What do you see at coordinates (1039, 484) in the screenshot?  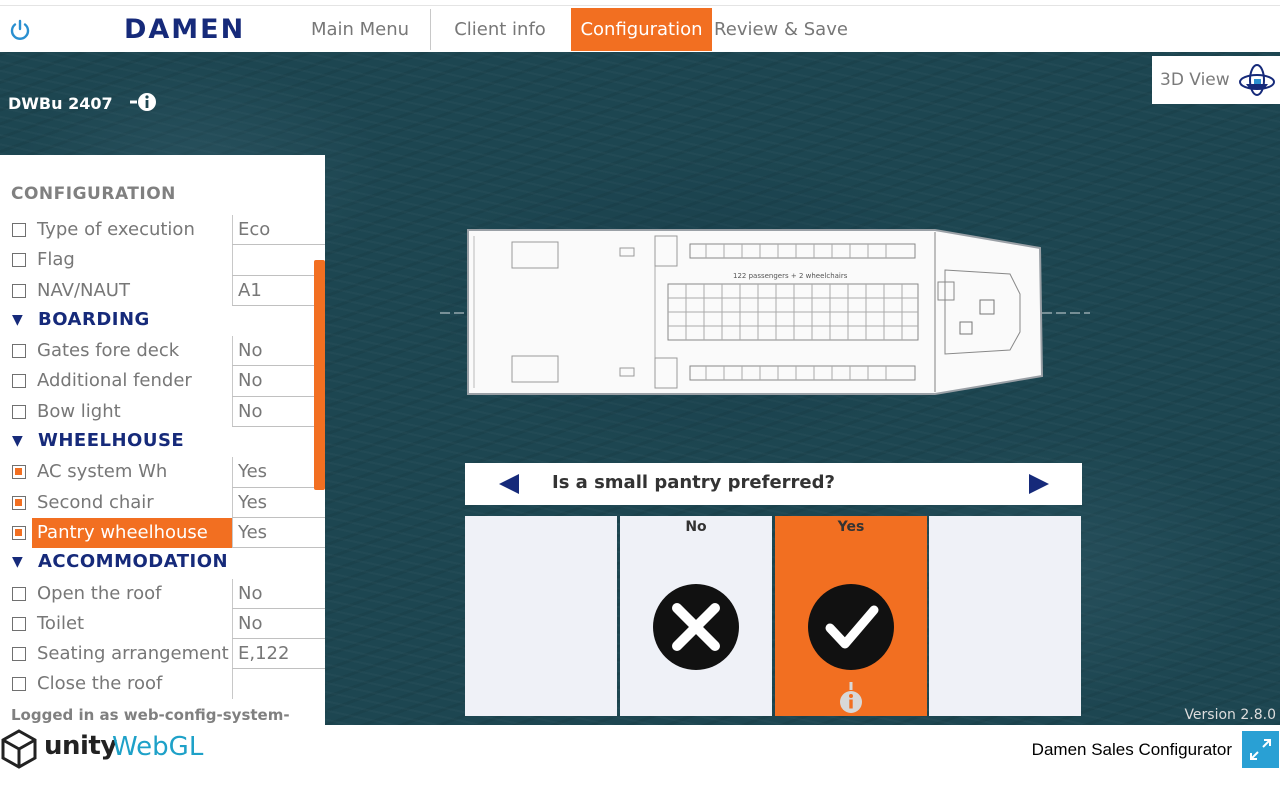 I see `next-question-arrow-icon` at bounding box center [1039, 484].